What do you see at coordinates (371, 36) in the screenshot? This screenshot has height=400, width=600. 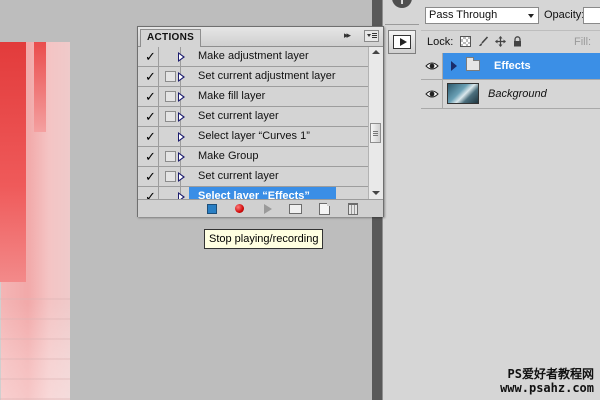 I see `panel-menu-icon` at bounding box center [371, 36].